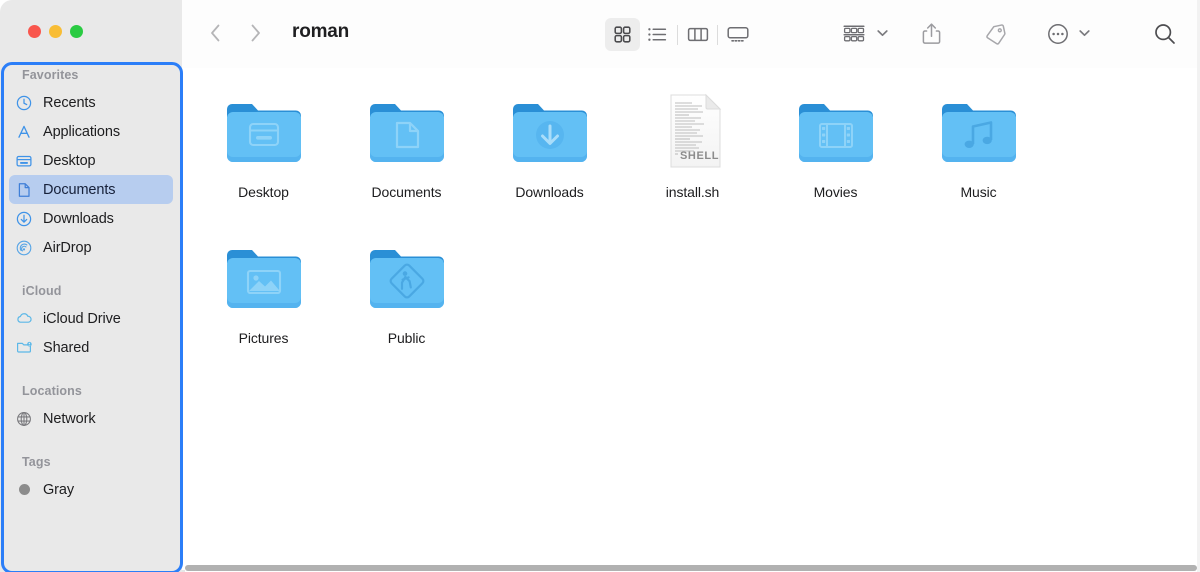 This screenshot has height=572, width=1200. What do you see at coordinates (697, 34) in the screenshot?
I see `view-mode-column-button` at bounding box center [697, 34].